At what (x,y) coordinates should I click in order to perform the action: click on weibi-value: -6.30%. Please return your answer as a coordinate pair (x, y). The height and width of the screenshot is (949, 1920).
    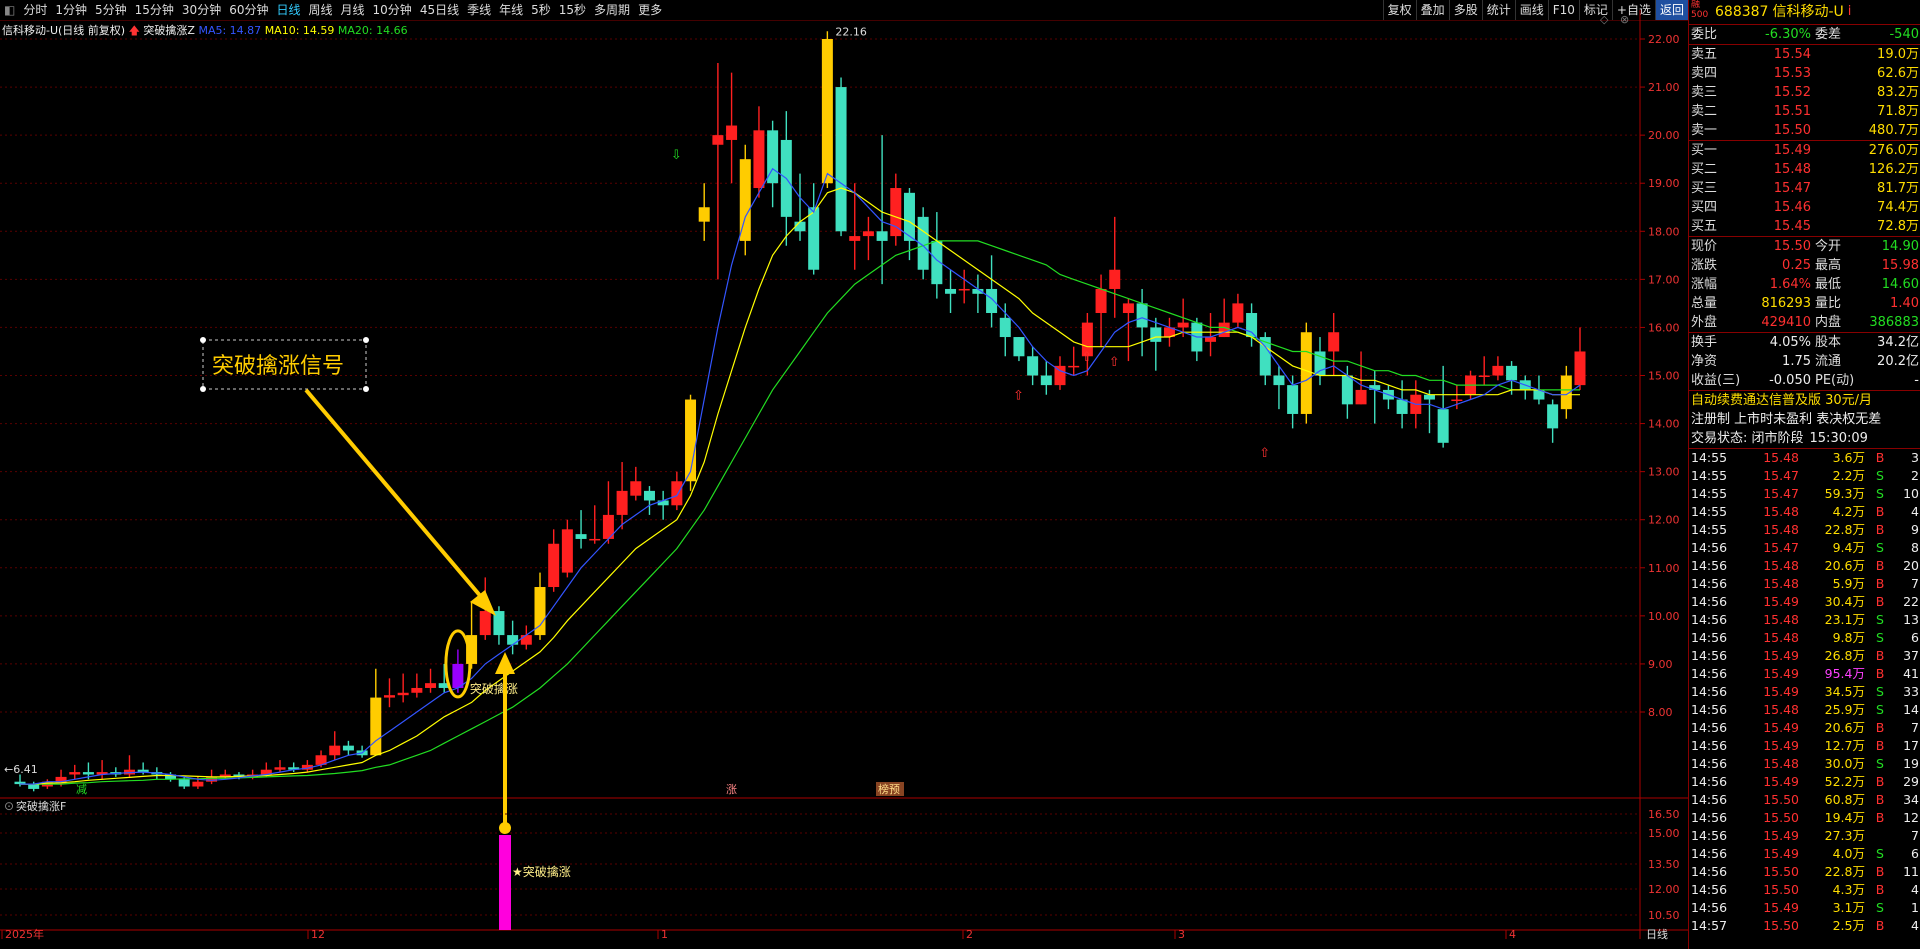
    Looking at the image, I should click on (1788, 34).